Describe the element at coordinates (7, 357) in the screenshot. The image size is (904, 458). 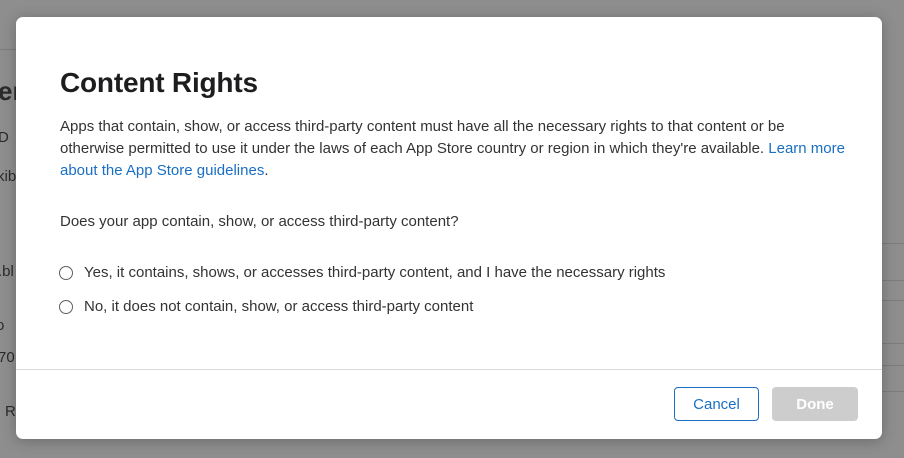
I see `background-text-fragment: 70` at that location.